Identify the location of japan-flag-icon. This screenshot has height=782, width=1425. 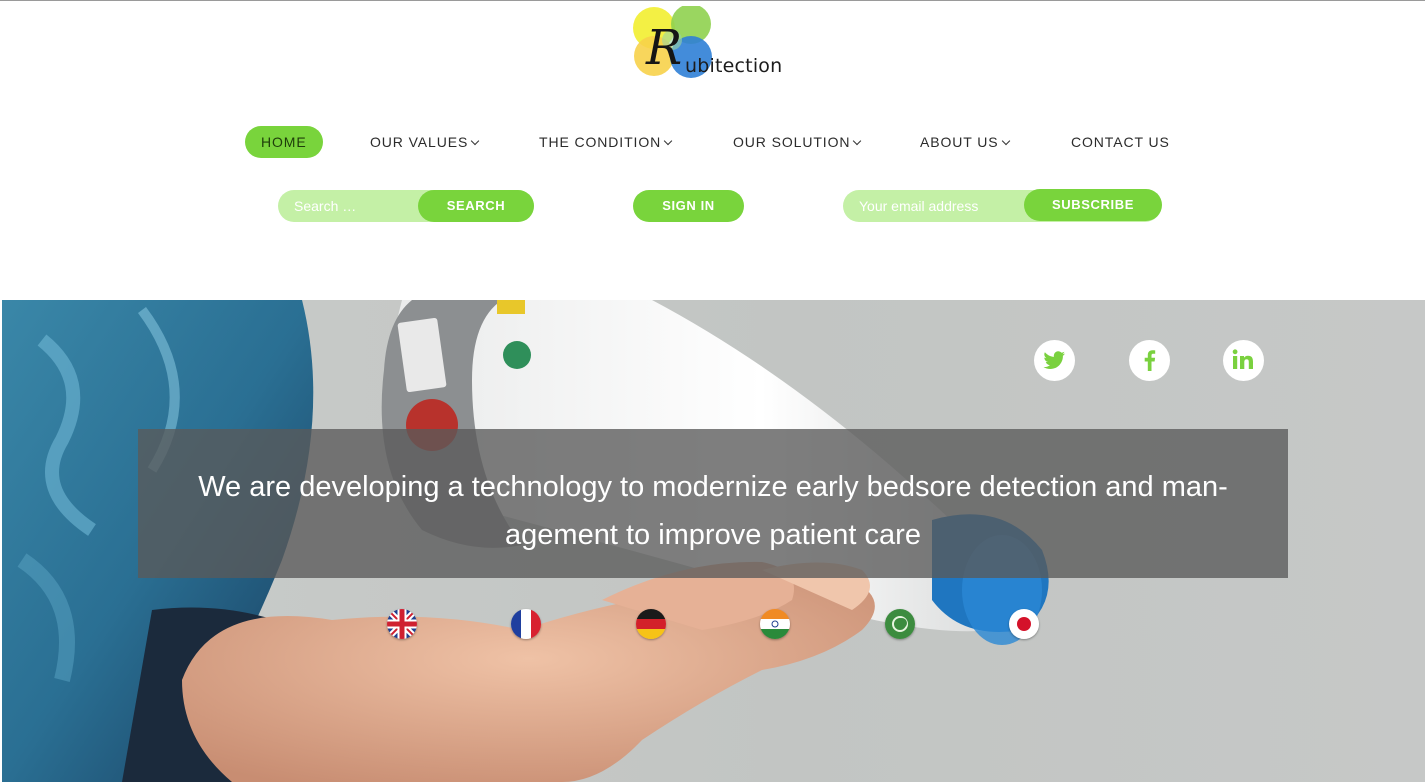
(1024, 624).